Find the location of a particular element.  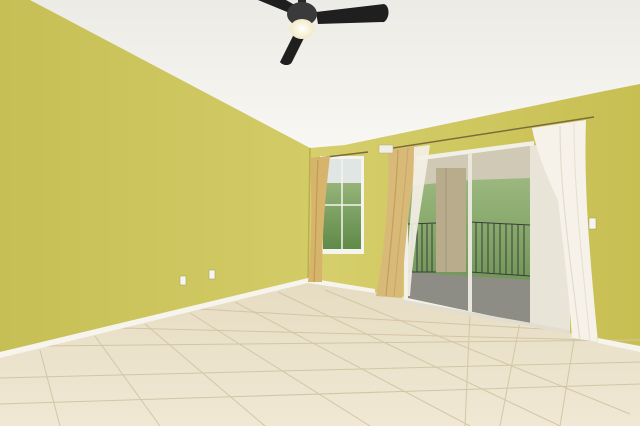

wall-switch is located at coordinates (592, 223).